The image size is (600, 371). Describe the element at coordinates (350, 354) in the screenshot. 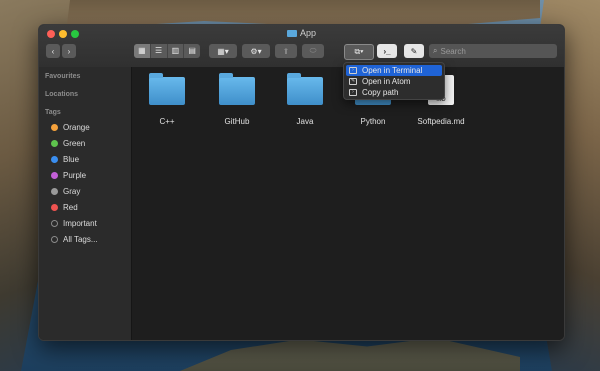

I see `wallpaper-rocks` at that location.